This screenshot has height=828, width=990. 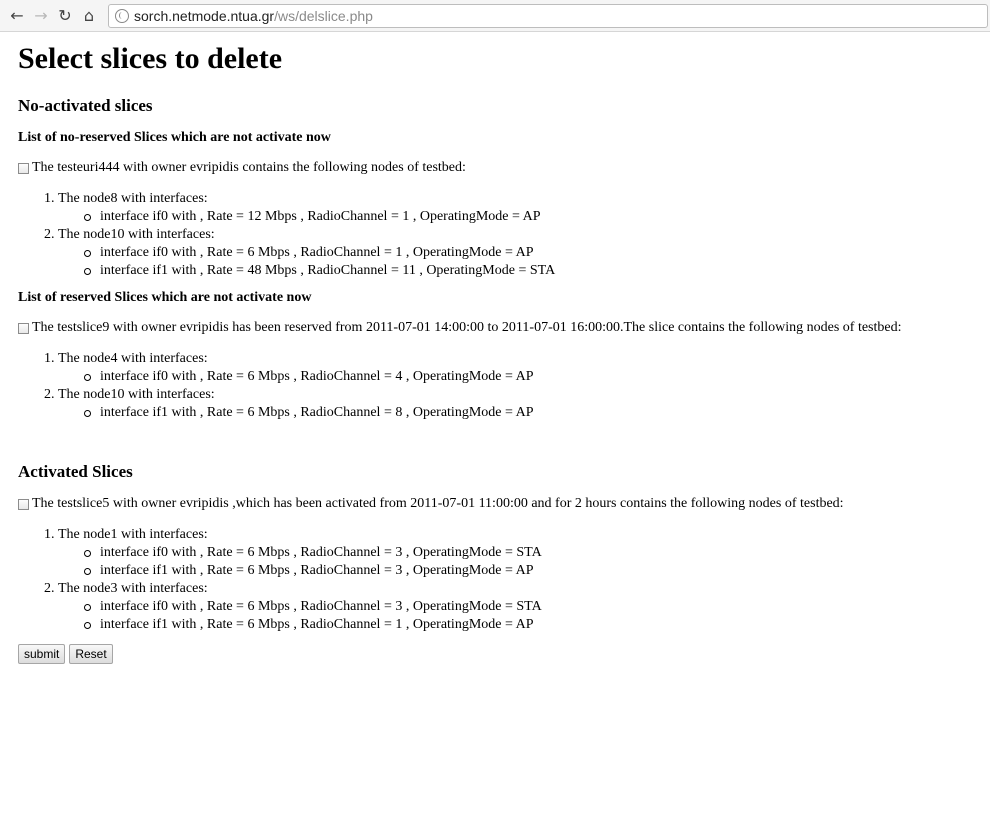 I want to click on address-bar: sorch.netmode.ntua.gr/ws/delslice.php, so click(x=548, y=15).